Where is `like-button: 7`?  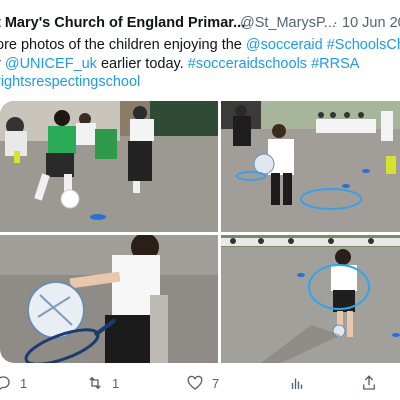 like-button: 7 is located at coordinates (202, 383).